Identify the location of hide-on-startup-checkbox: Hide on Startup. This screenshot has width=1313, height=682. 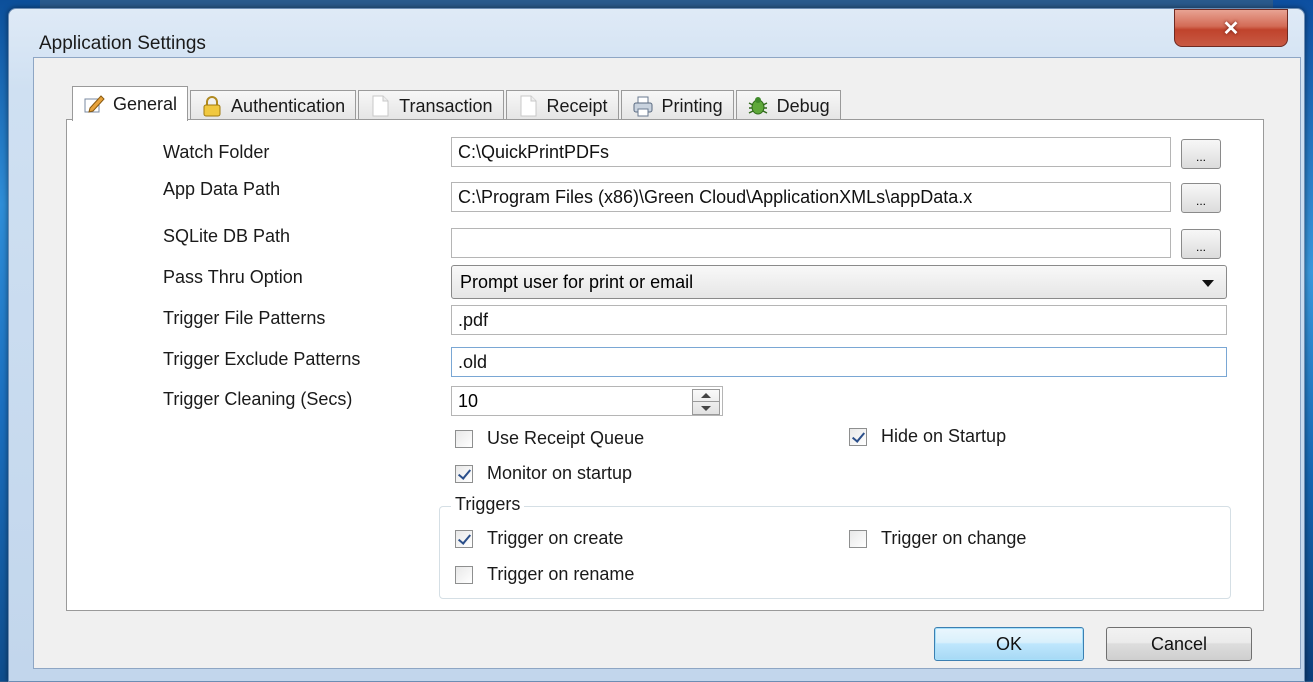
(927, 436).